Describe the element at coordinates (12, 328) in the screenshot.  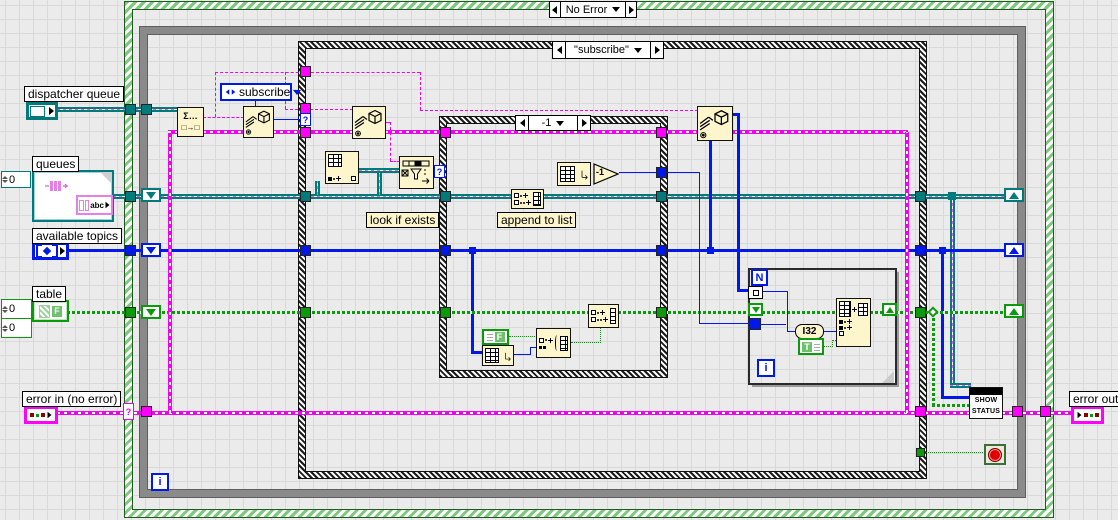
I see `table-index-col-value: 0` at that location.